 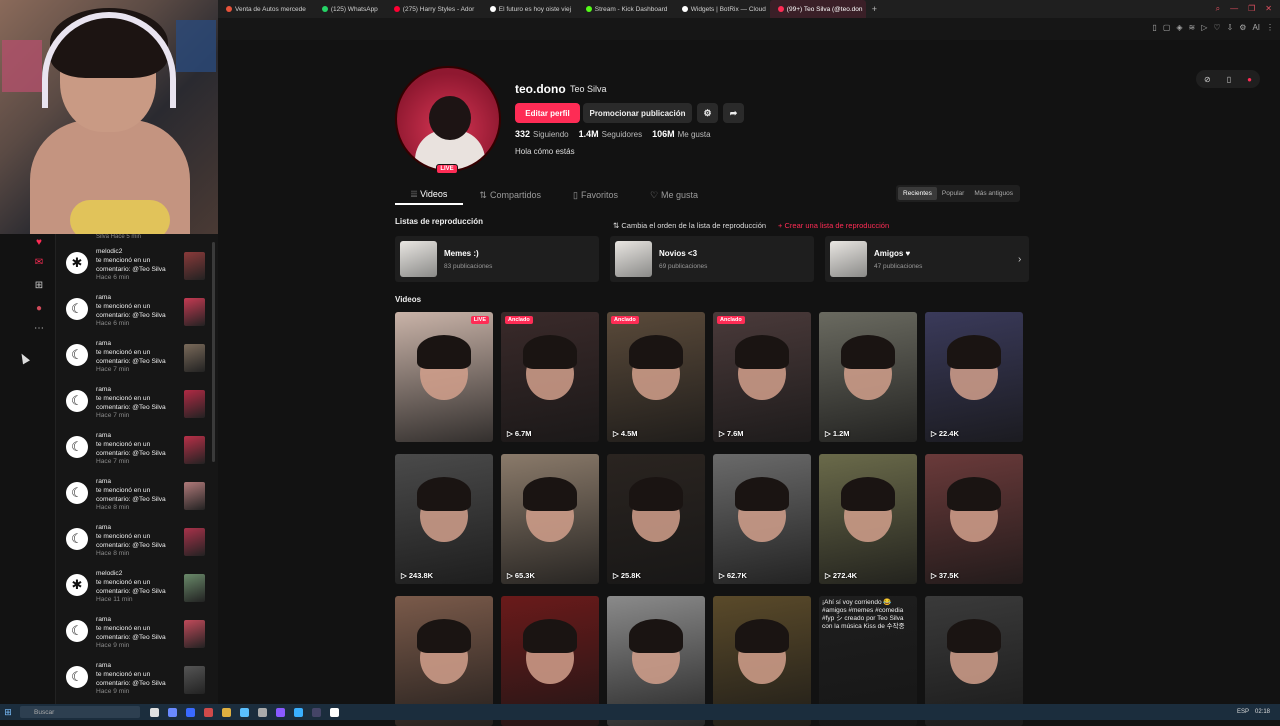 What do you see at coordinates (1154, 27) in the screenshot?
I see `extension-icon: ▯` at bounding box center [1154, 27].